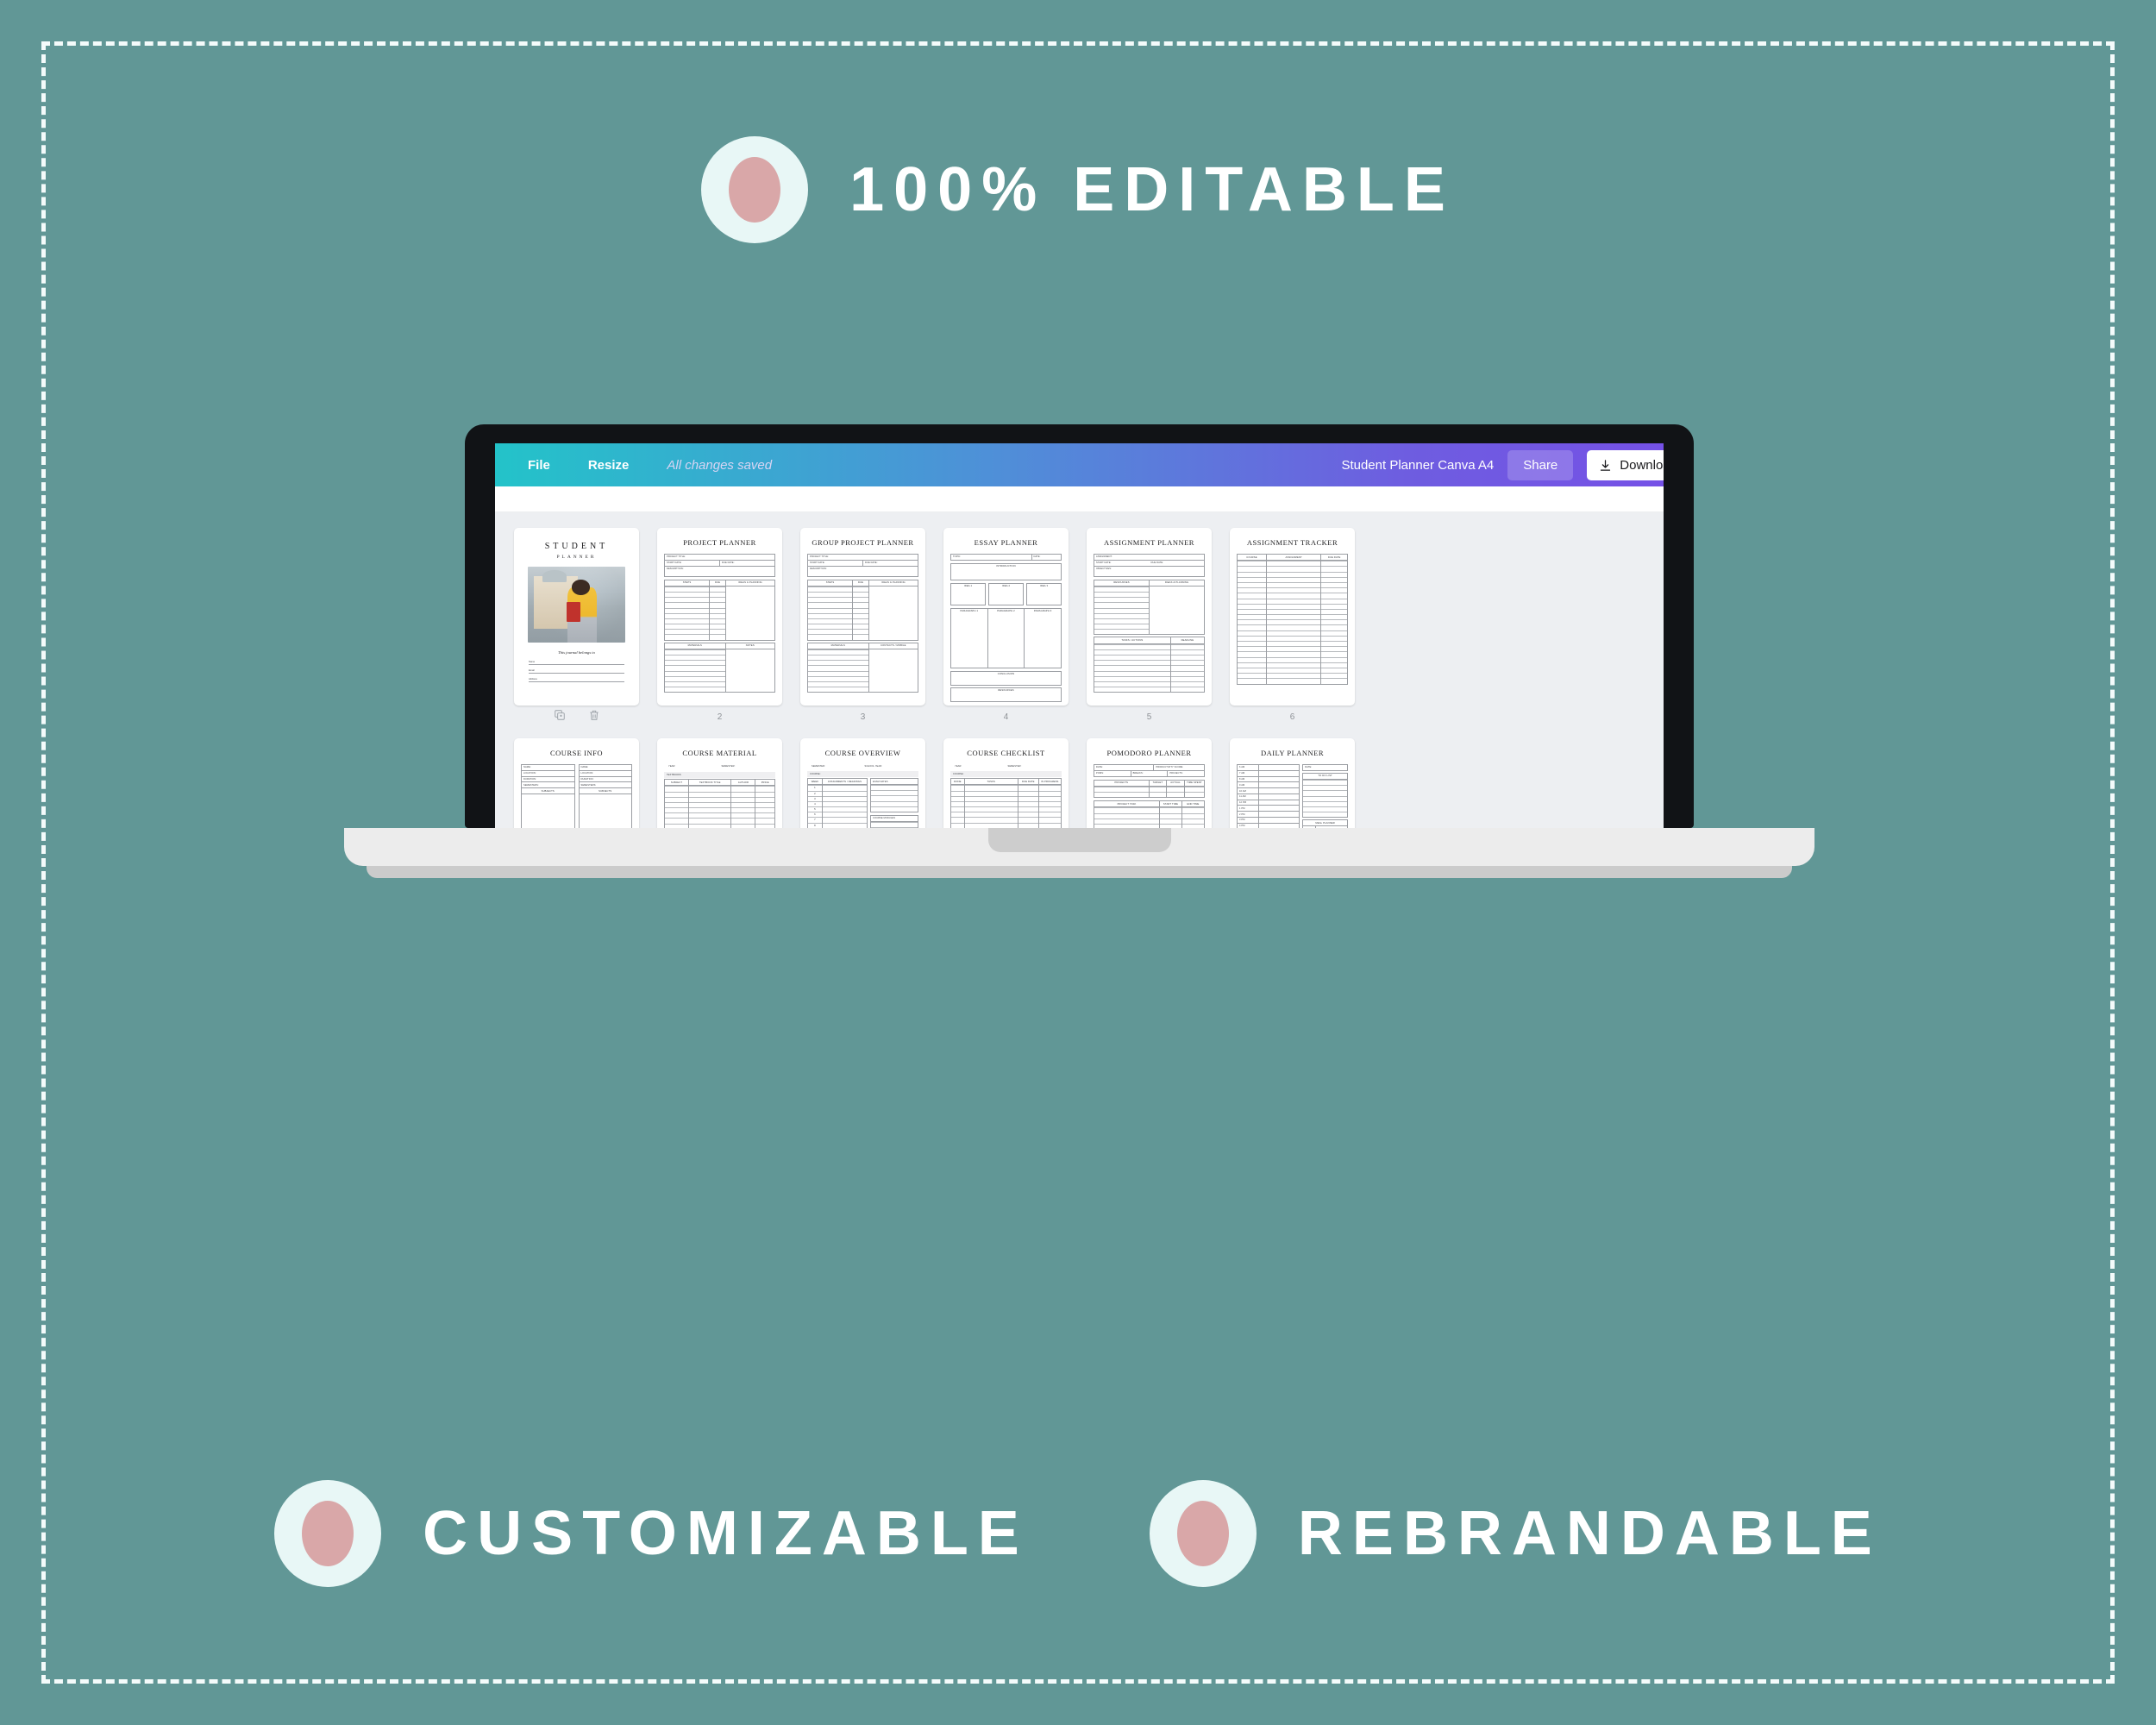 This screenshot has height=1725, width=2156. What do you see at coordinates (1540, 464) in the screenshot?
I see `share-button: Share` at bounding box center [1540, 464].